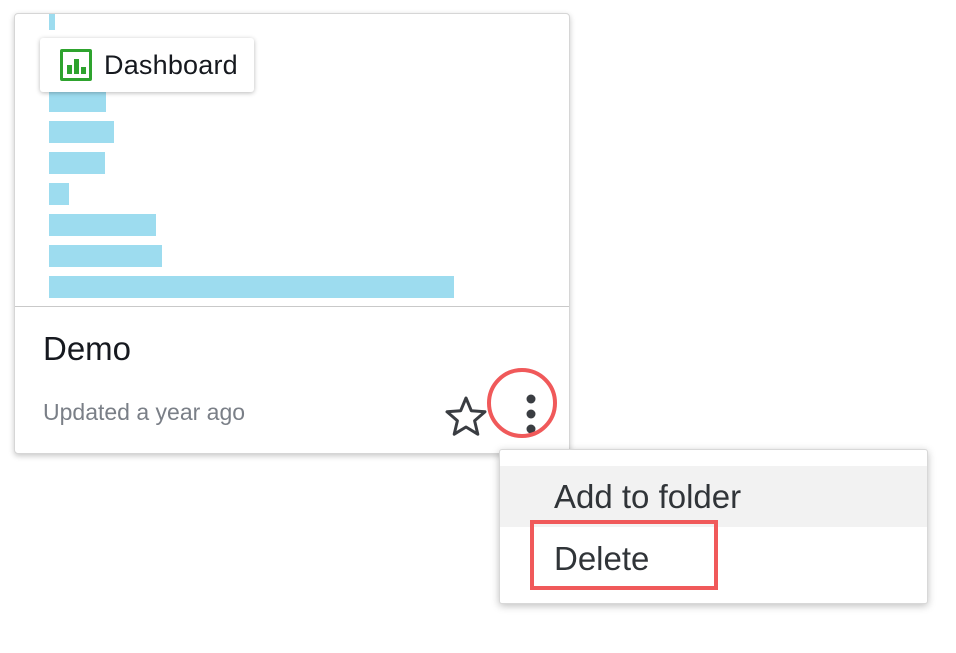 This screenshot has height=653, width=956. Describe the element at coordinates (531, 414) in the screenshot. I see `vertical-ellipsis-icon` at that location.